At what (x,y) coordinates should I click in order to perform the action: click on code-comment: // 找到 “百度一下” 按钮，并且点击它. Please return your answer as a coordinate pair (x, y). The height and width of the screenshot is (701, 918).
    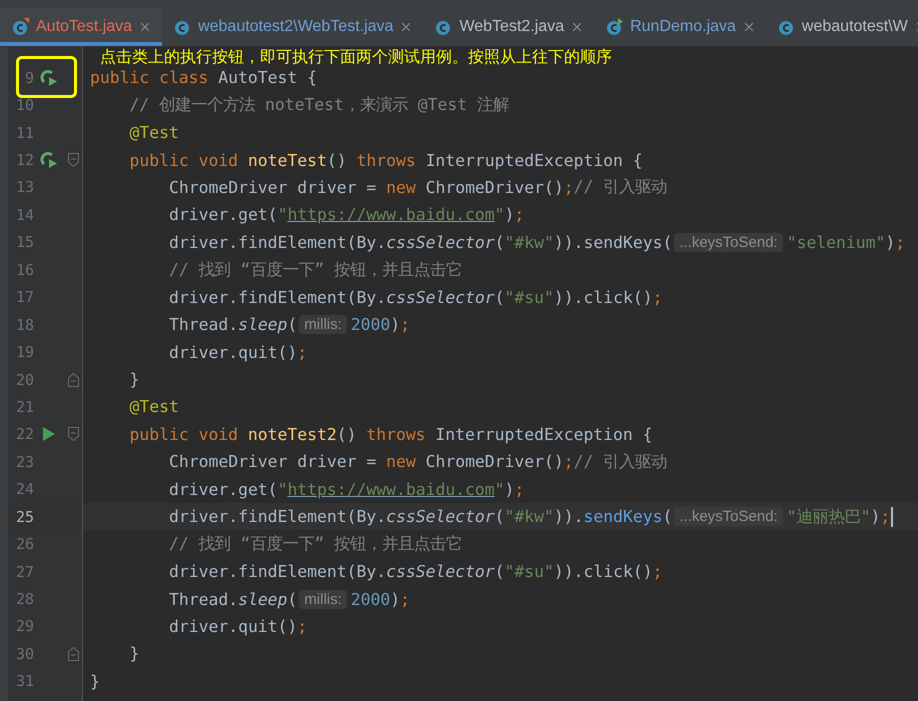
    Looking at the image, I should click on (315, 269).